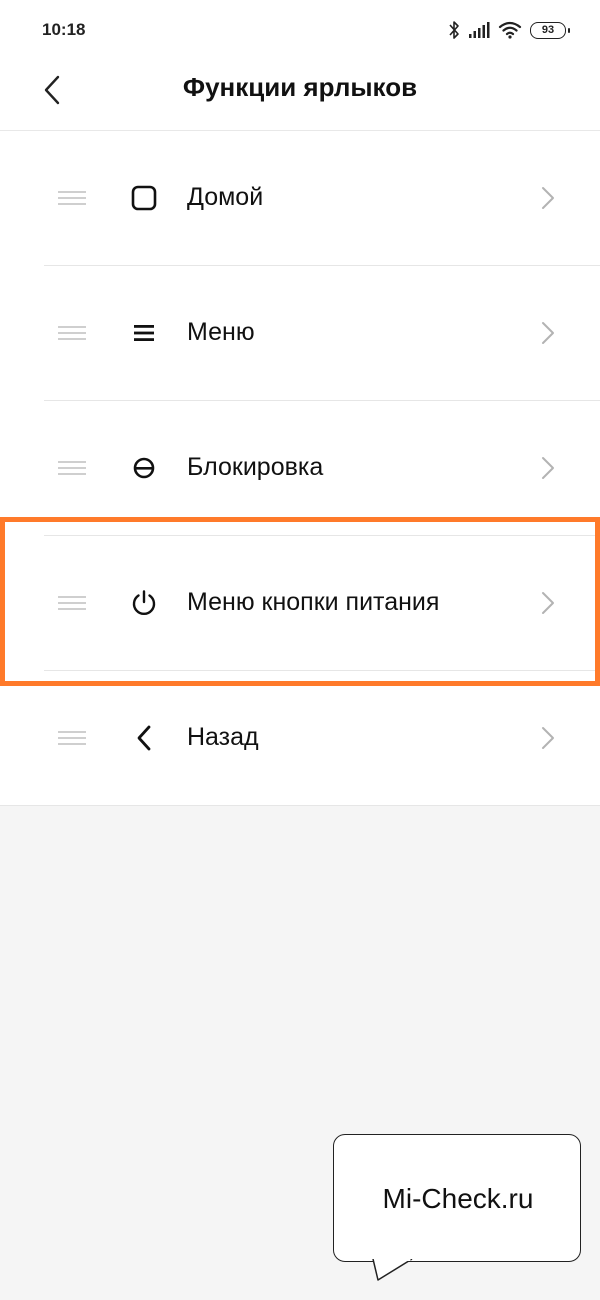  What do you see at coordinates (144, 603) in the screenshot?
I see `power-icon` at bounding box center [144, 603].